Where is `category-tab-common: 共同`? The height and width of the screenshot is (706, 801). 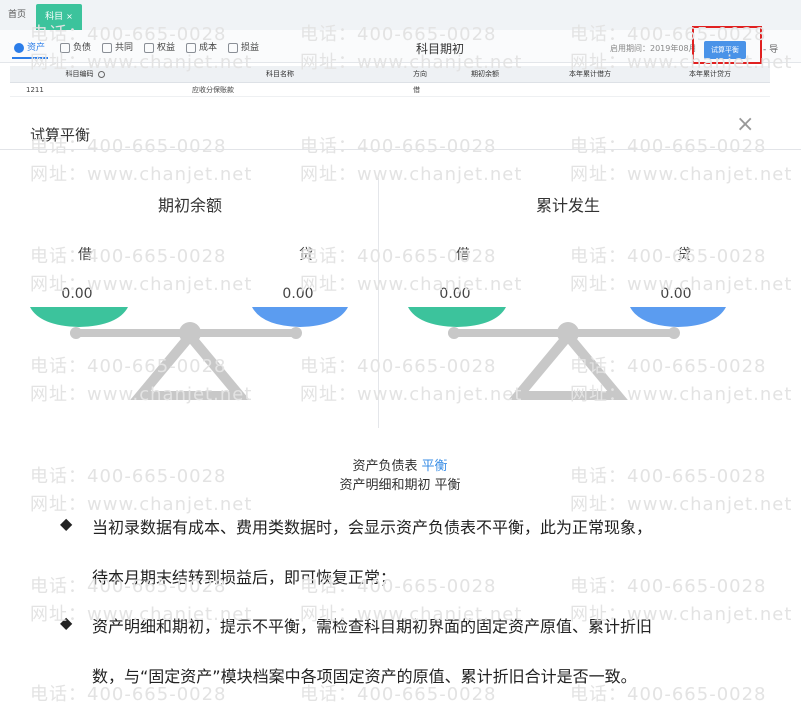
category-tab-common: 共同 is located at coordinates (117, 48).